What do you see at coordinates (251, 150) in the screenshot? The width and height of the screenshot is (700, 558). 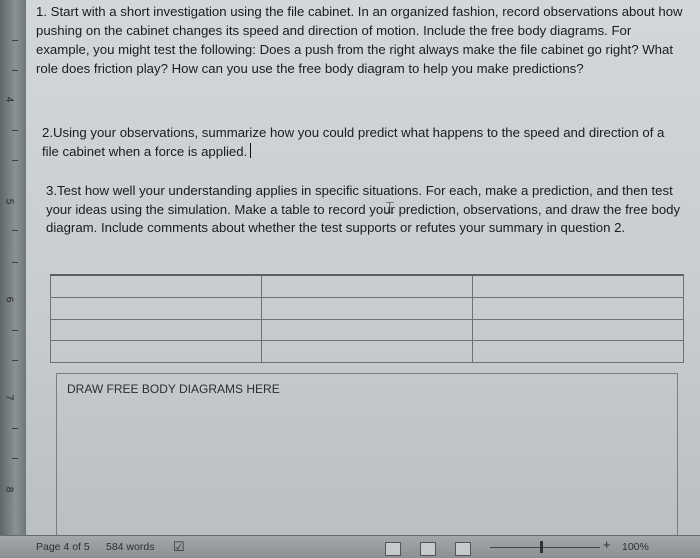 I see `text-cursor` at bounding box center [251, 150].